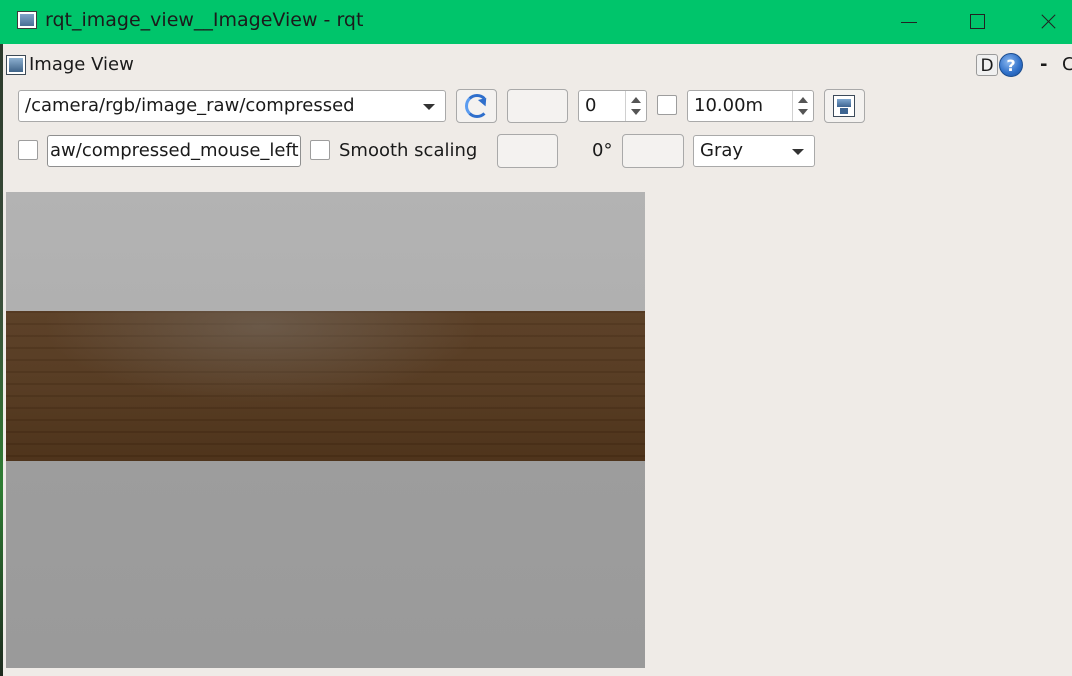 Image resolution: width=1072 pixels, height=676 pixels. I want to click on save-icon, so click(844, 106).